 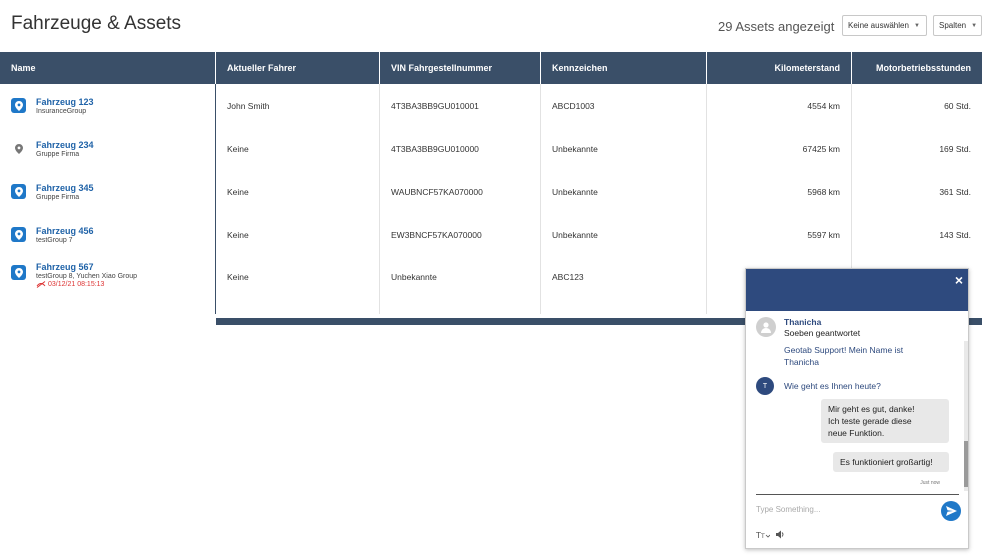 I want to click on vehicle-group: testGroup 8, Yuchen Xiao Group, so click(x=87, y=276).